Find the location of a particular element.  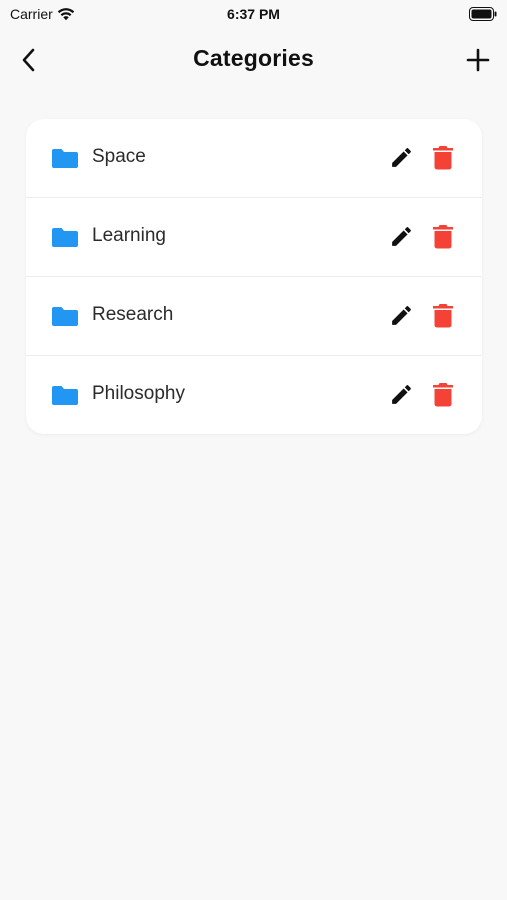

battery-icon is located at coordinates (483, 16).